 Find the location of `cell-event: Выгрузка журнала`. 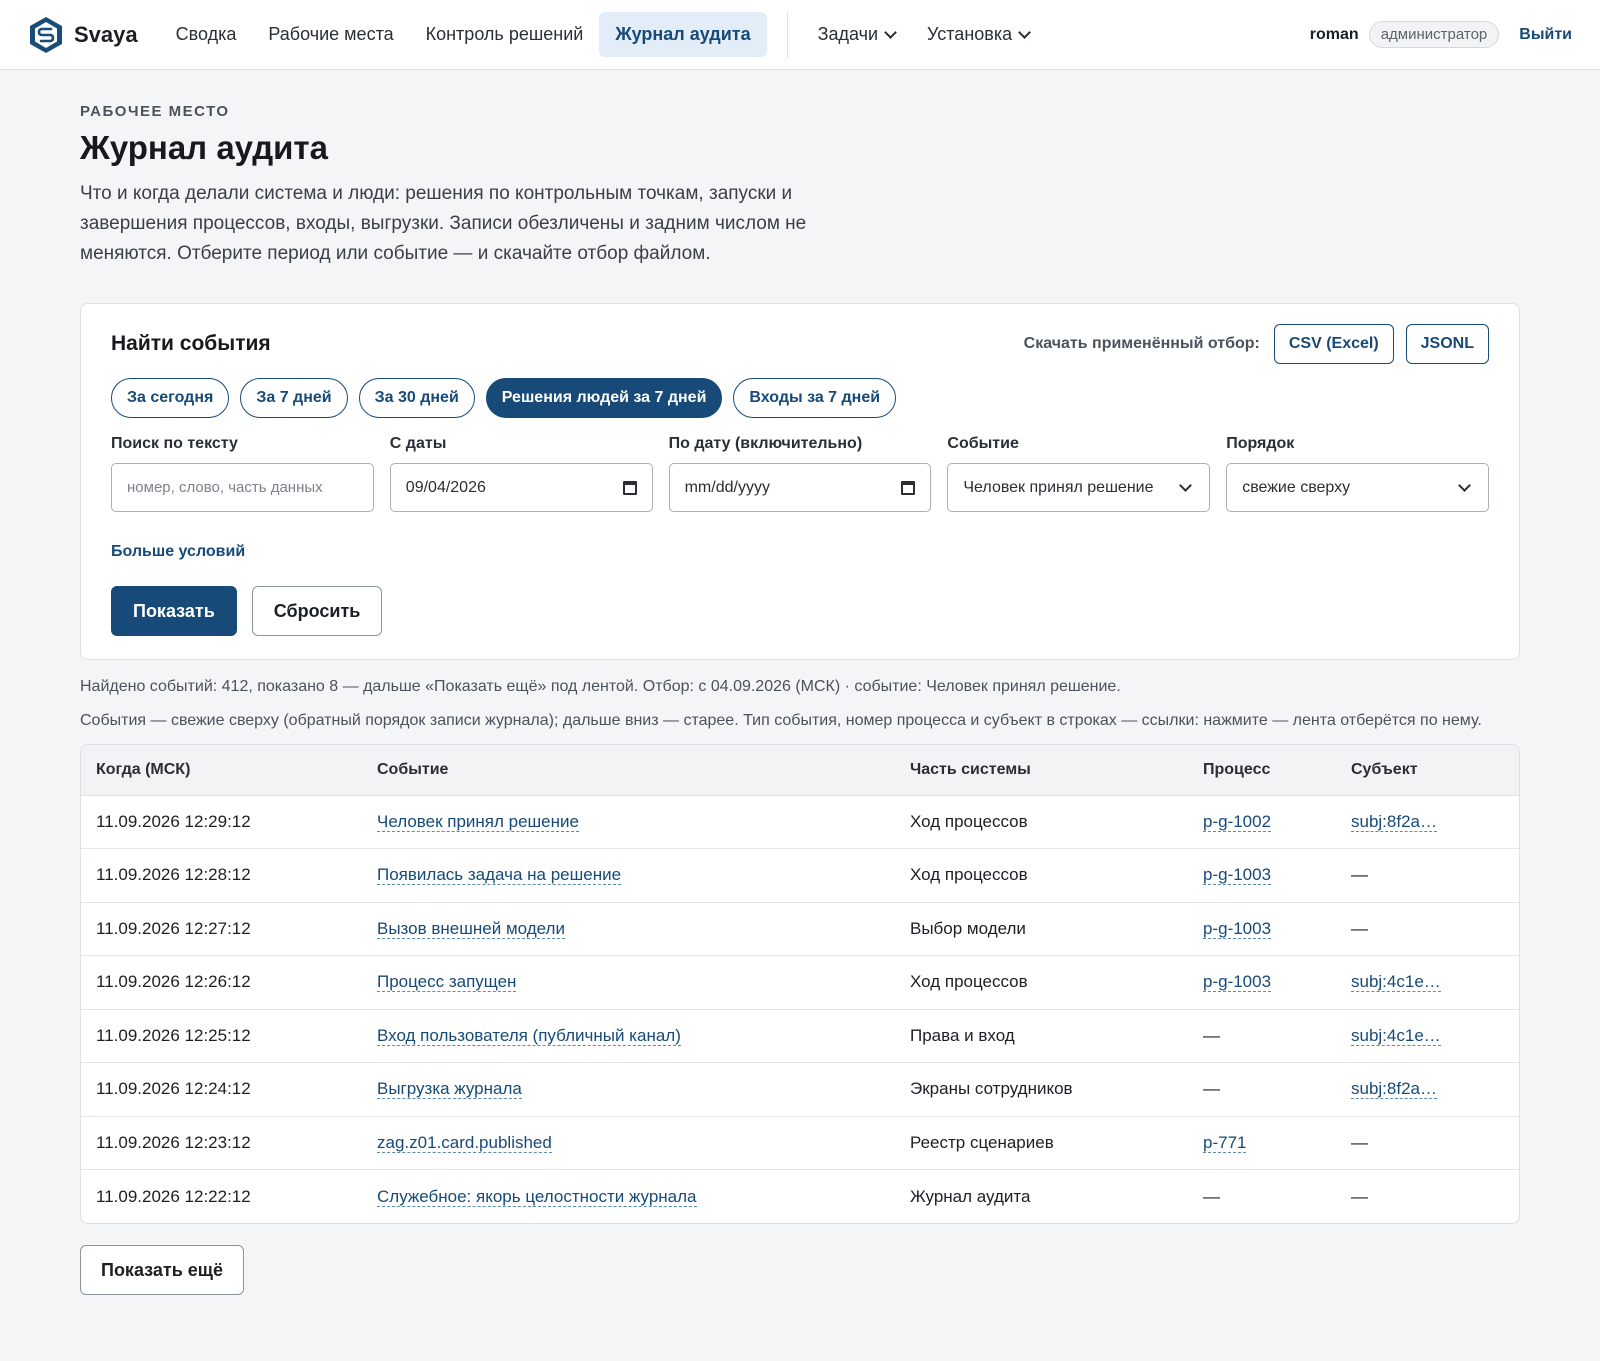

cell-event: Выгрузка журнала is located at coordinates (628, 1089).